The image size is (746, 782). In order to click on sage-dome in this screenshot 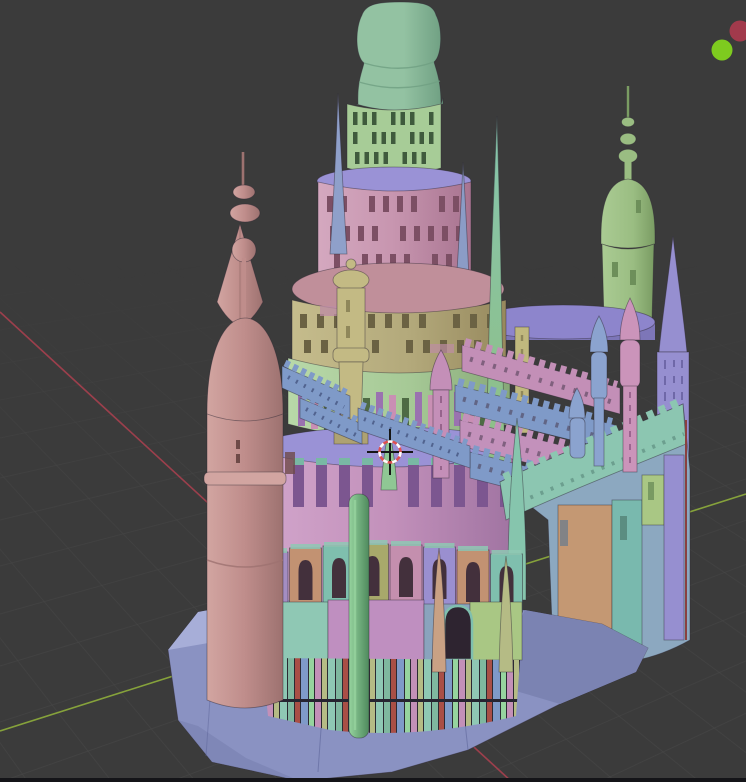, I will do `click(399, 56)`.